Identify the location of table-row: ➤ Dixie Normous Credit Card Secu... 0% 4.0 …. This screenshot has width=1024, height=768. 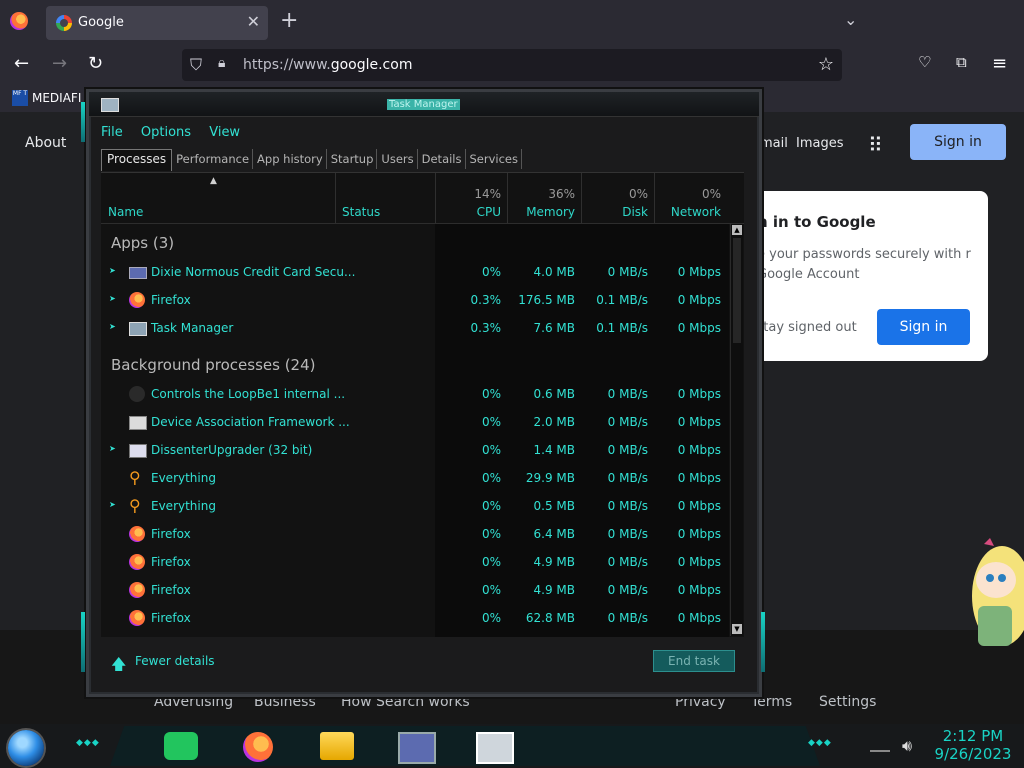
(415, 272).